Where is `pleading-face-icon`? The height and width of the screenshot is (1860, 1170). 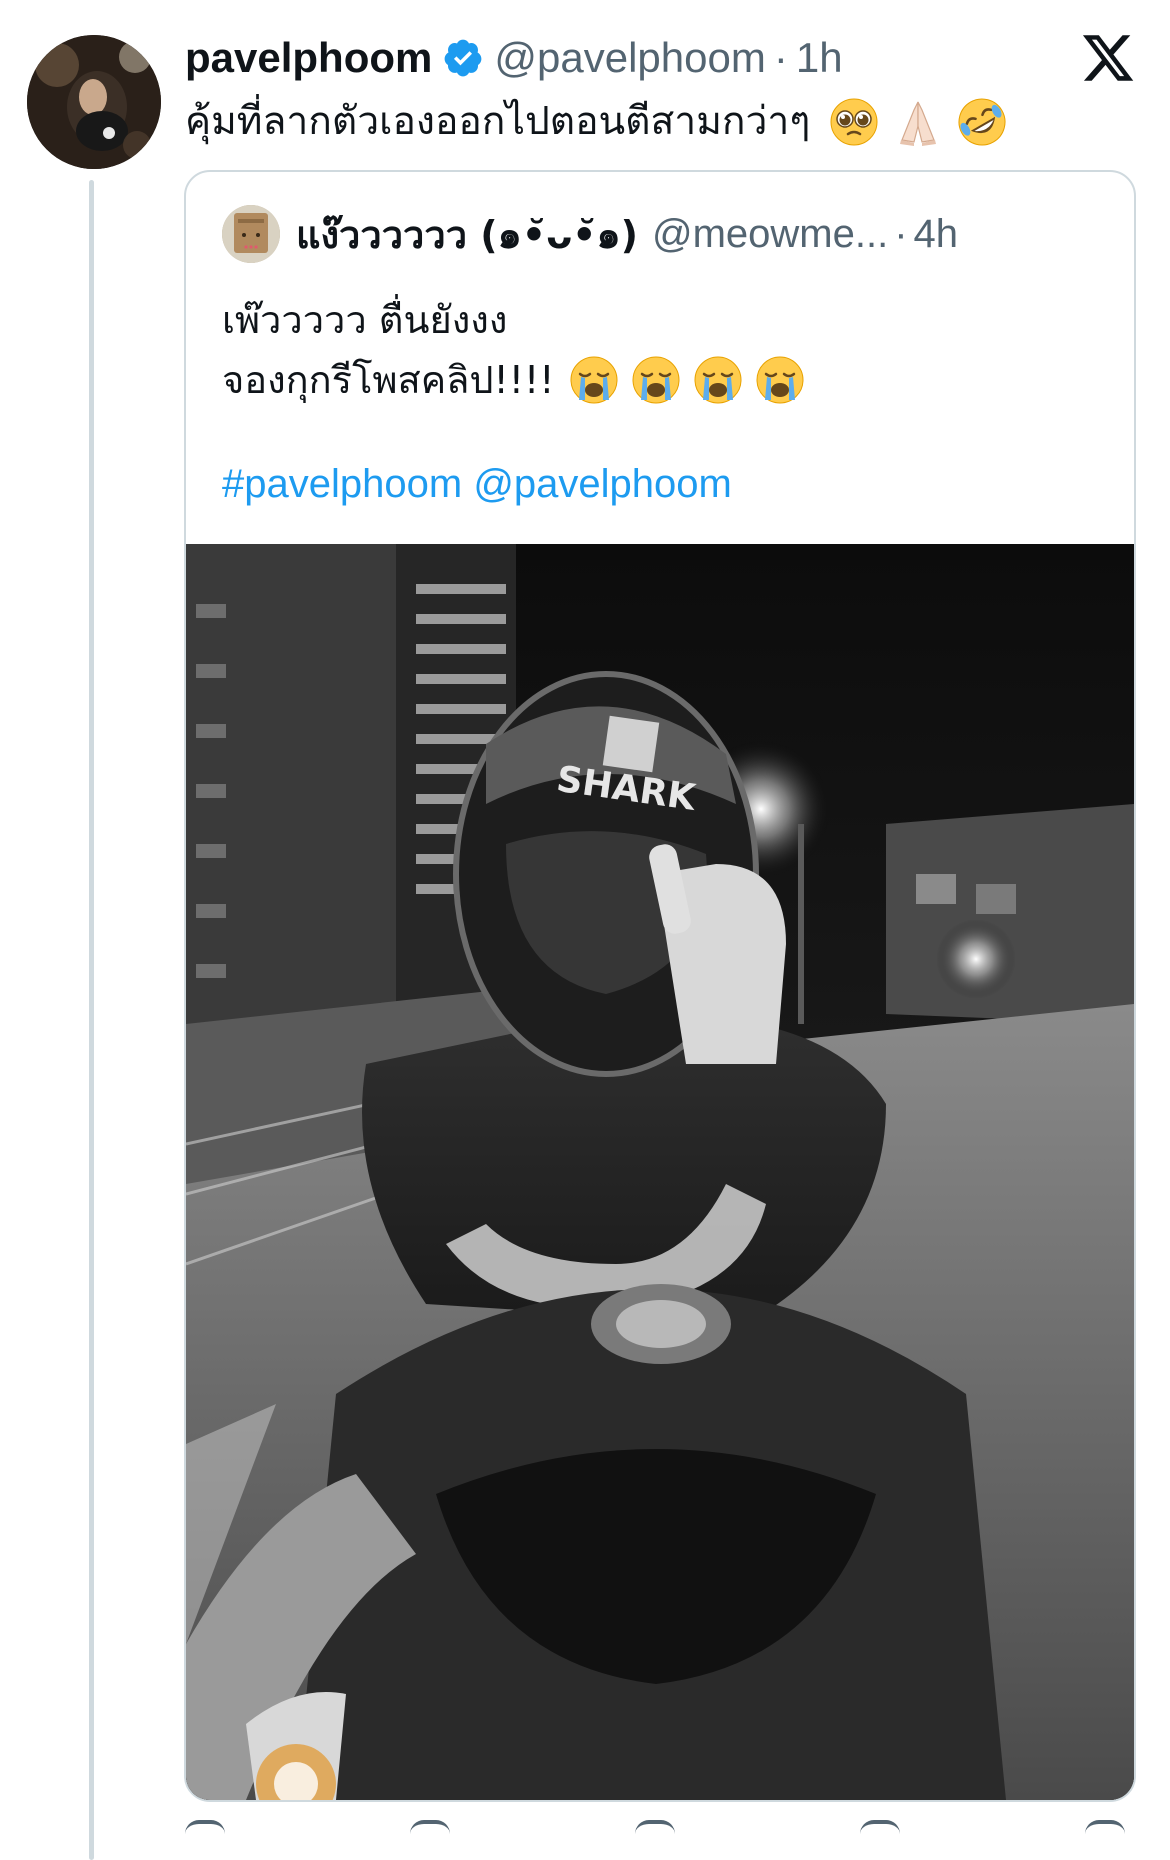 pleading-face-icon is located at coordinates (854, 122).